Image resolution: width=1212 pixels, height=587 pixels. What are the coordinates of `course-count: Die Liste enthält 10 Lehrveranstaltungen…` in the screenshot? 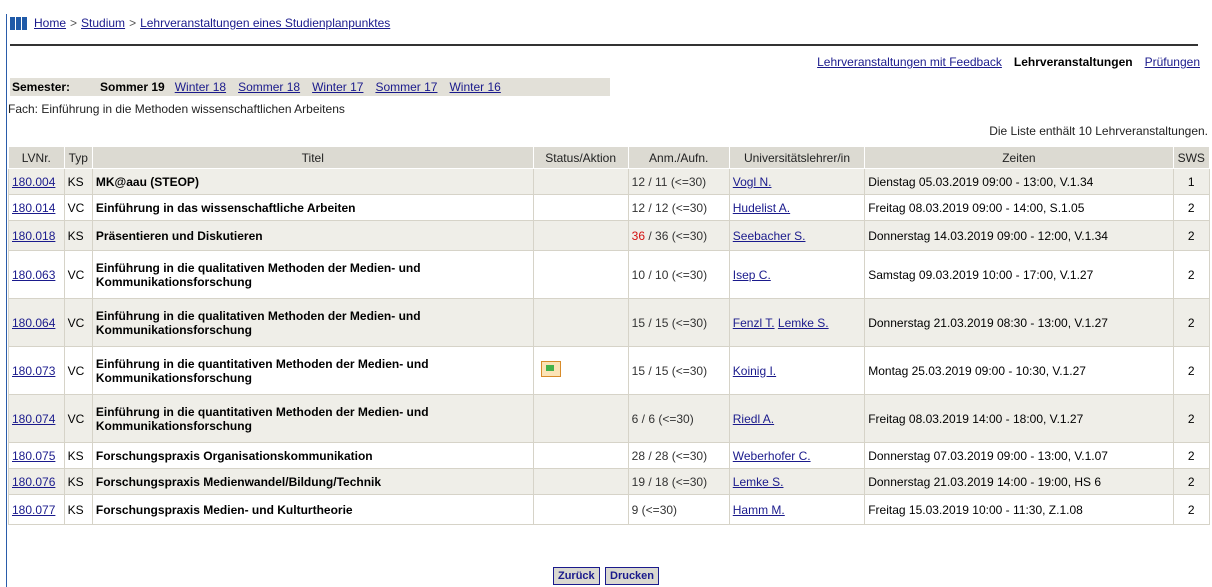 It's located at (1098, 131).